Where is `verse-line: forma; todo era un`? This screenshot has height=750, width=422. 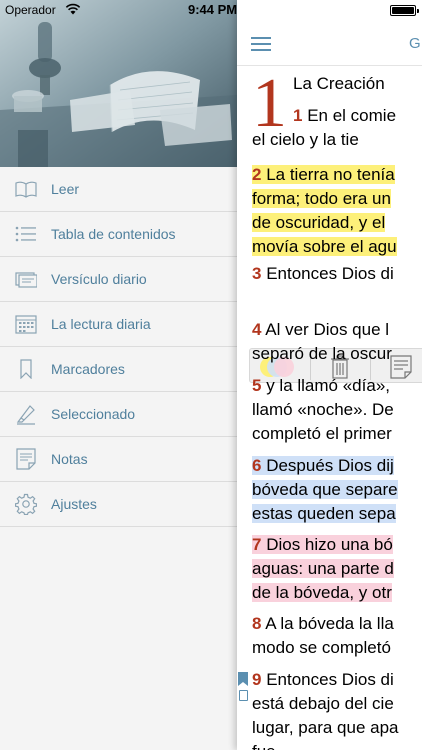
verse-line: forma; todo era un is located at coordinates (321, 198).